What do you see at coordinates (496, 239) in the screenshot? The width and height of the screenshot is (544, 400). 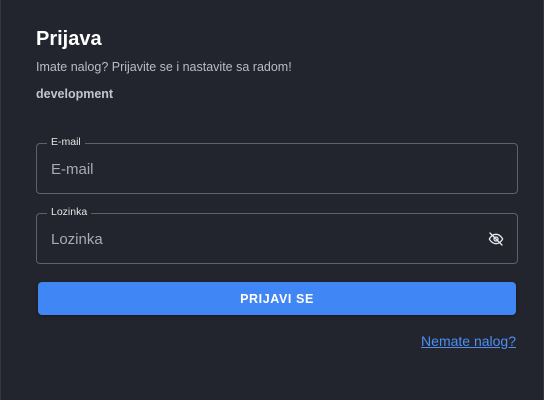 I see `eye-off-icon` at bounding box center [496, 239].